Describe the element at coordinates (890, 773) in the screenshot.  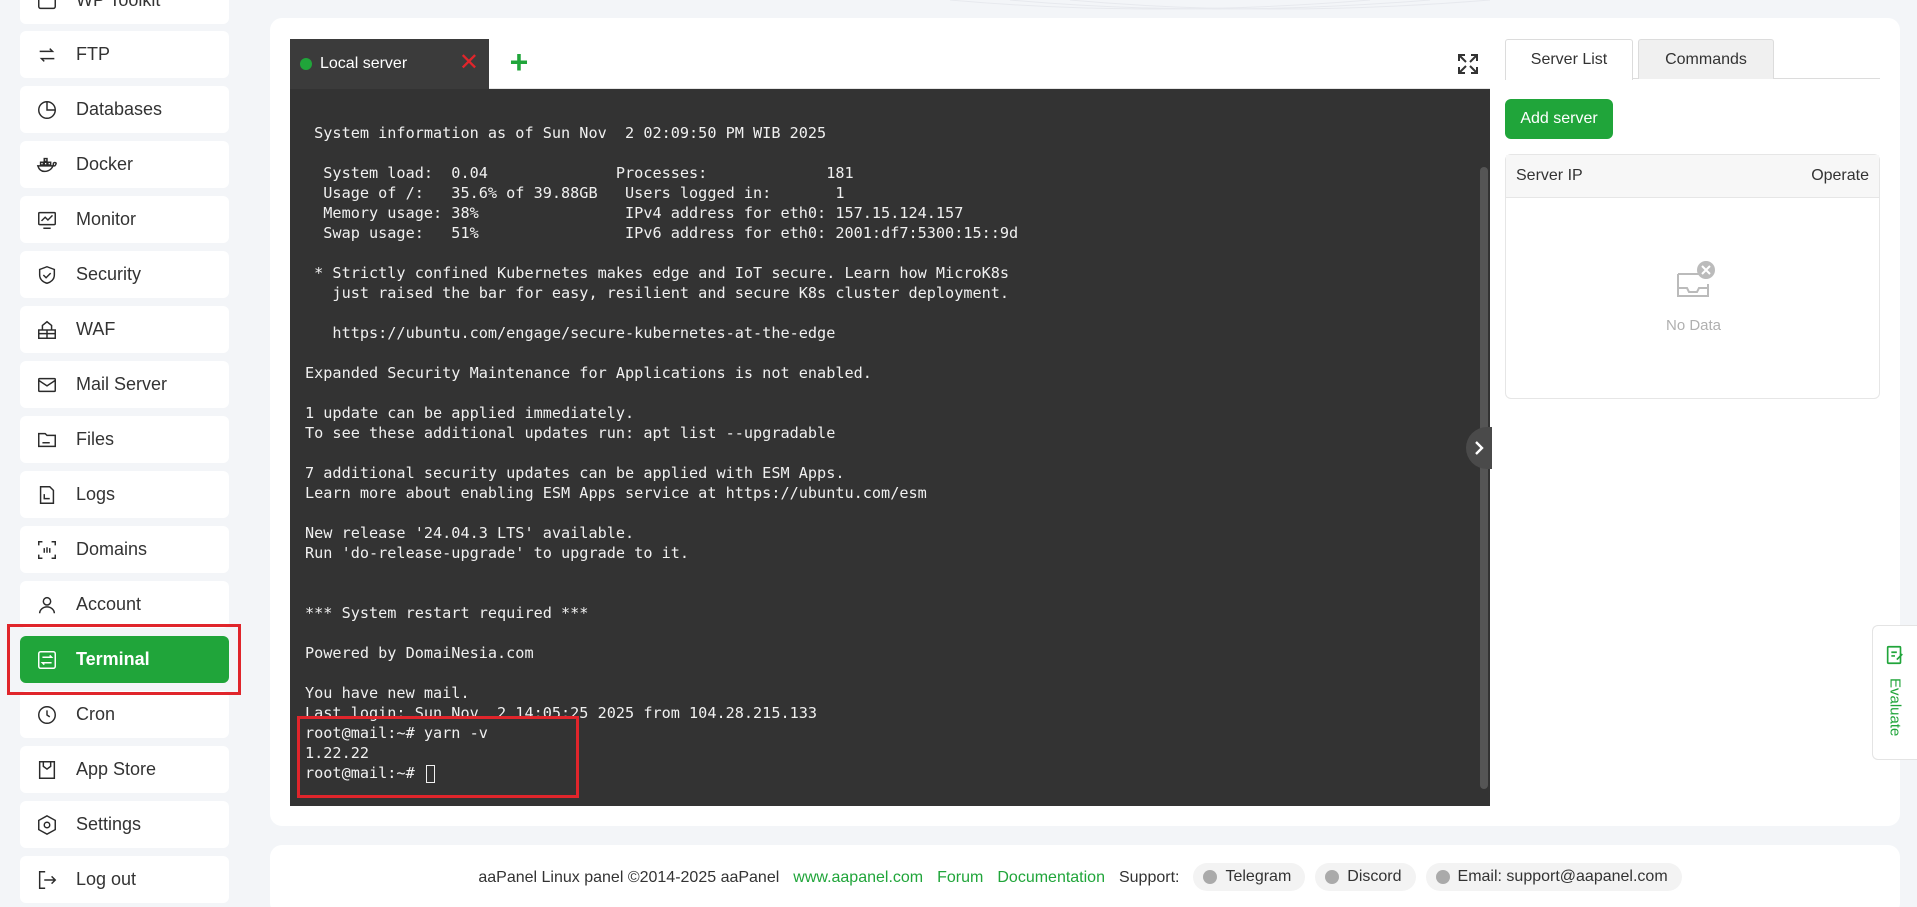
I see `terminal-line: root@mail:~#` at that location.